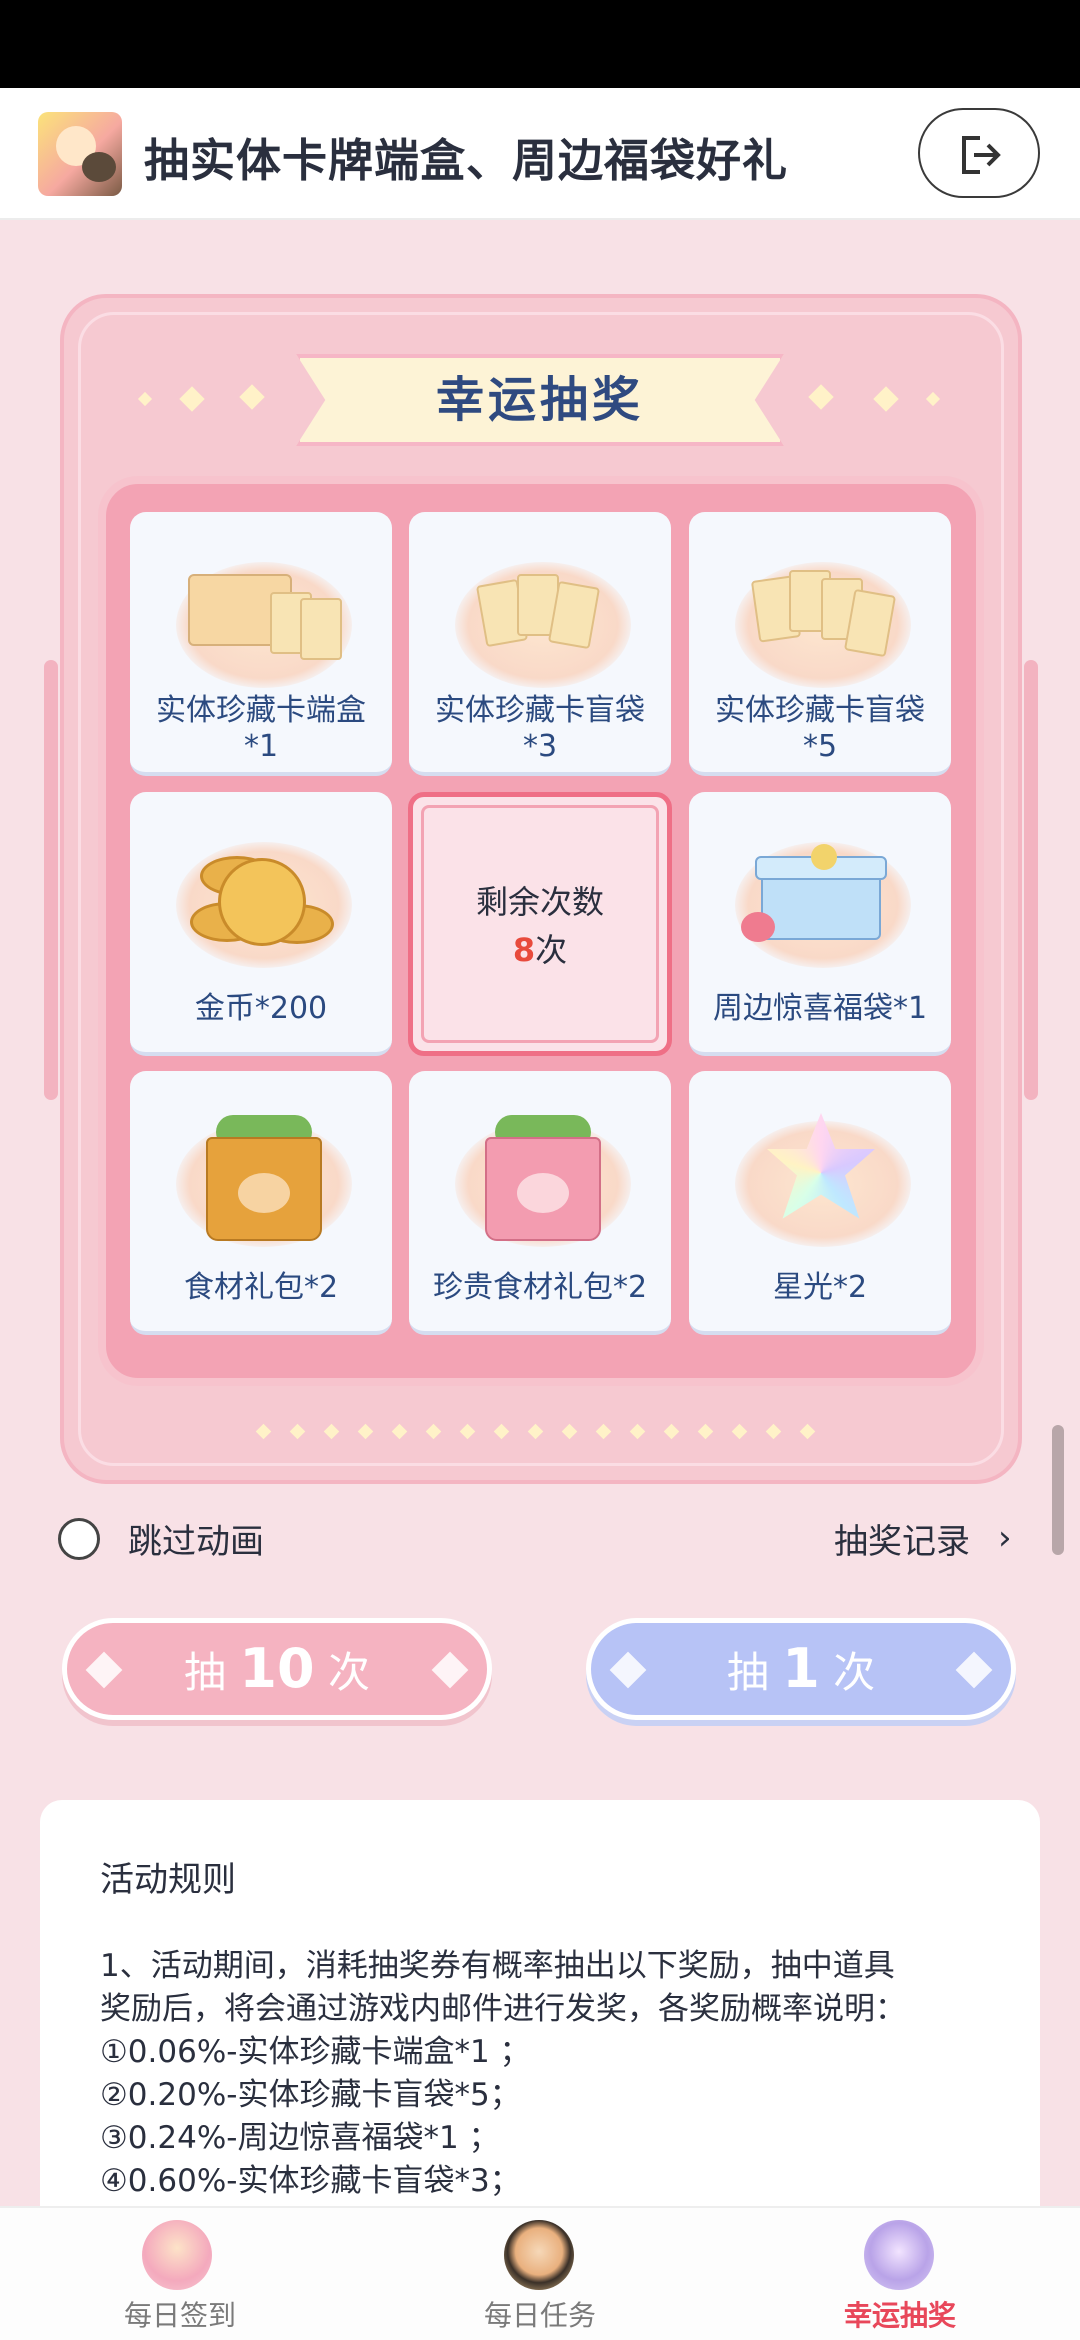  I want to click on draw-record-link: 抽奖记录 ›, so click(923, 1538).